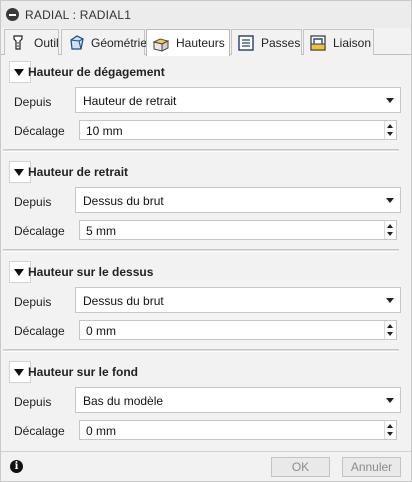 This screenshot has width=412, height=482. I want to click on tab-liaison: Liaison, so click(338, 42).